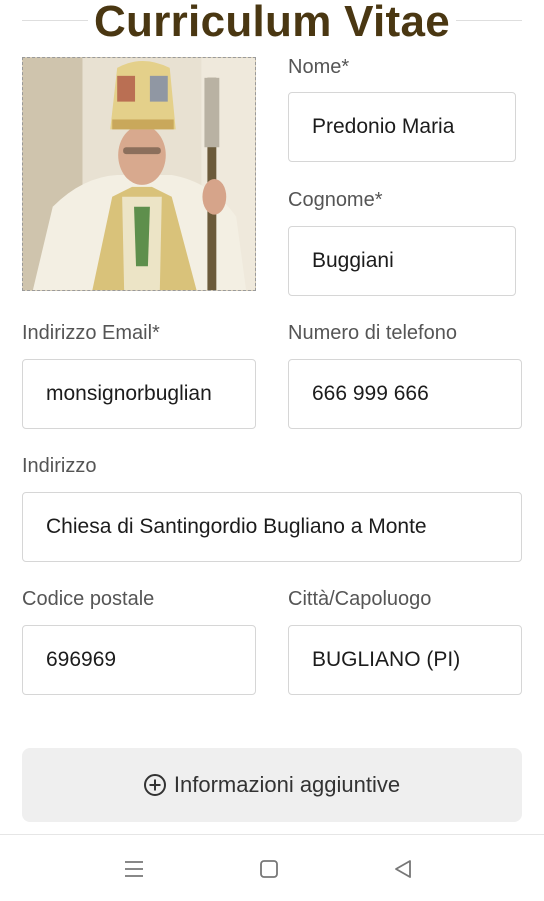 This screenshot has height=901, width=544. I want to click on system-navbar, so click(272, 867).